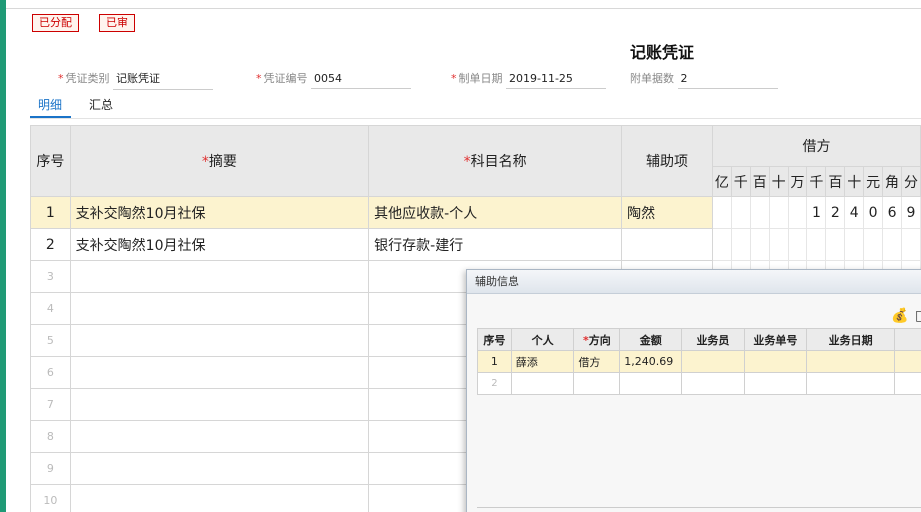 The width and height of the screenshot is (921, 512). Describe the element at coordinates (556, 80) in the screenshot. I see `voucher-date-input: 2019-11-25` at that location.